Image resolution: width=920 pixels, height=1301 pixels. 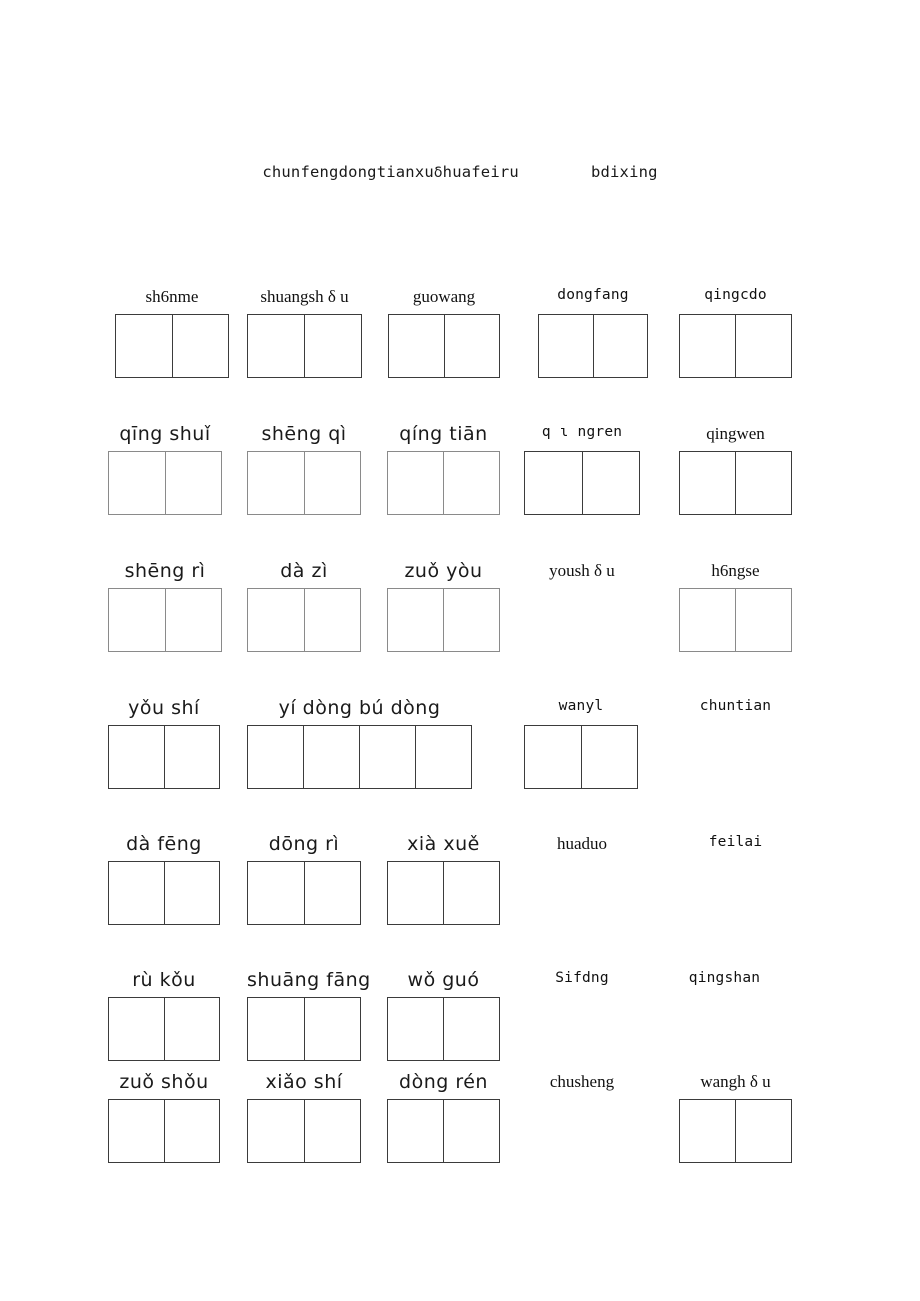 I want to click on exercise-cell-1-2: shuangsh δ u, so click(x=304, y=333).